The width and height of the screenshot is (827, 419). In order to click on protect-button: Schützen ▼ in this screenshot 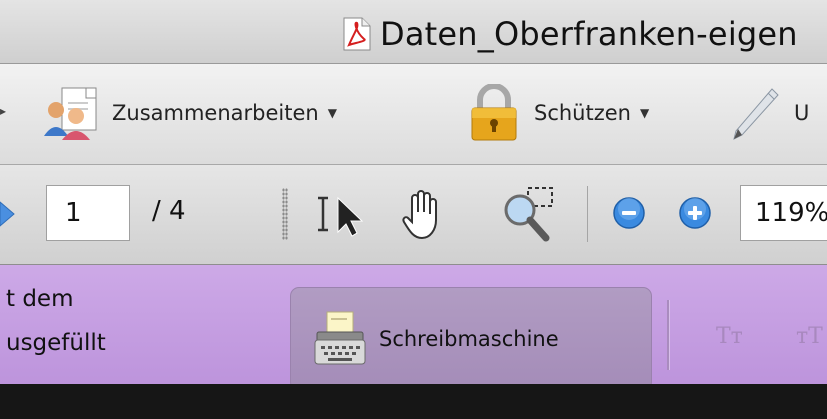, I will do `click(559, 112)`.